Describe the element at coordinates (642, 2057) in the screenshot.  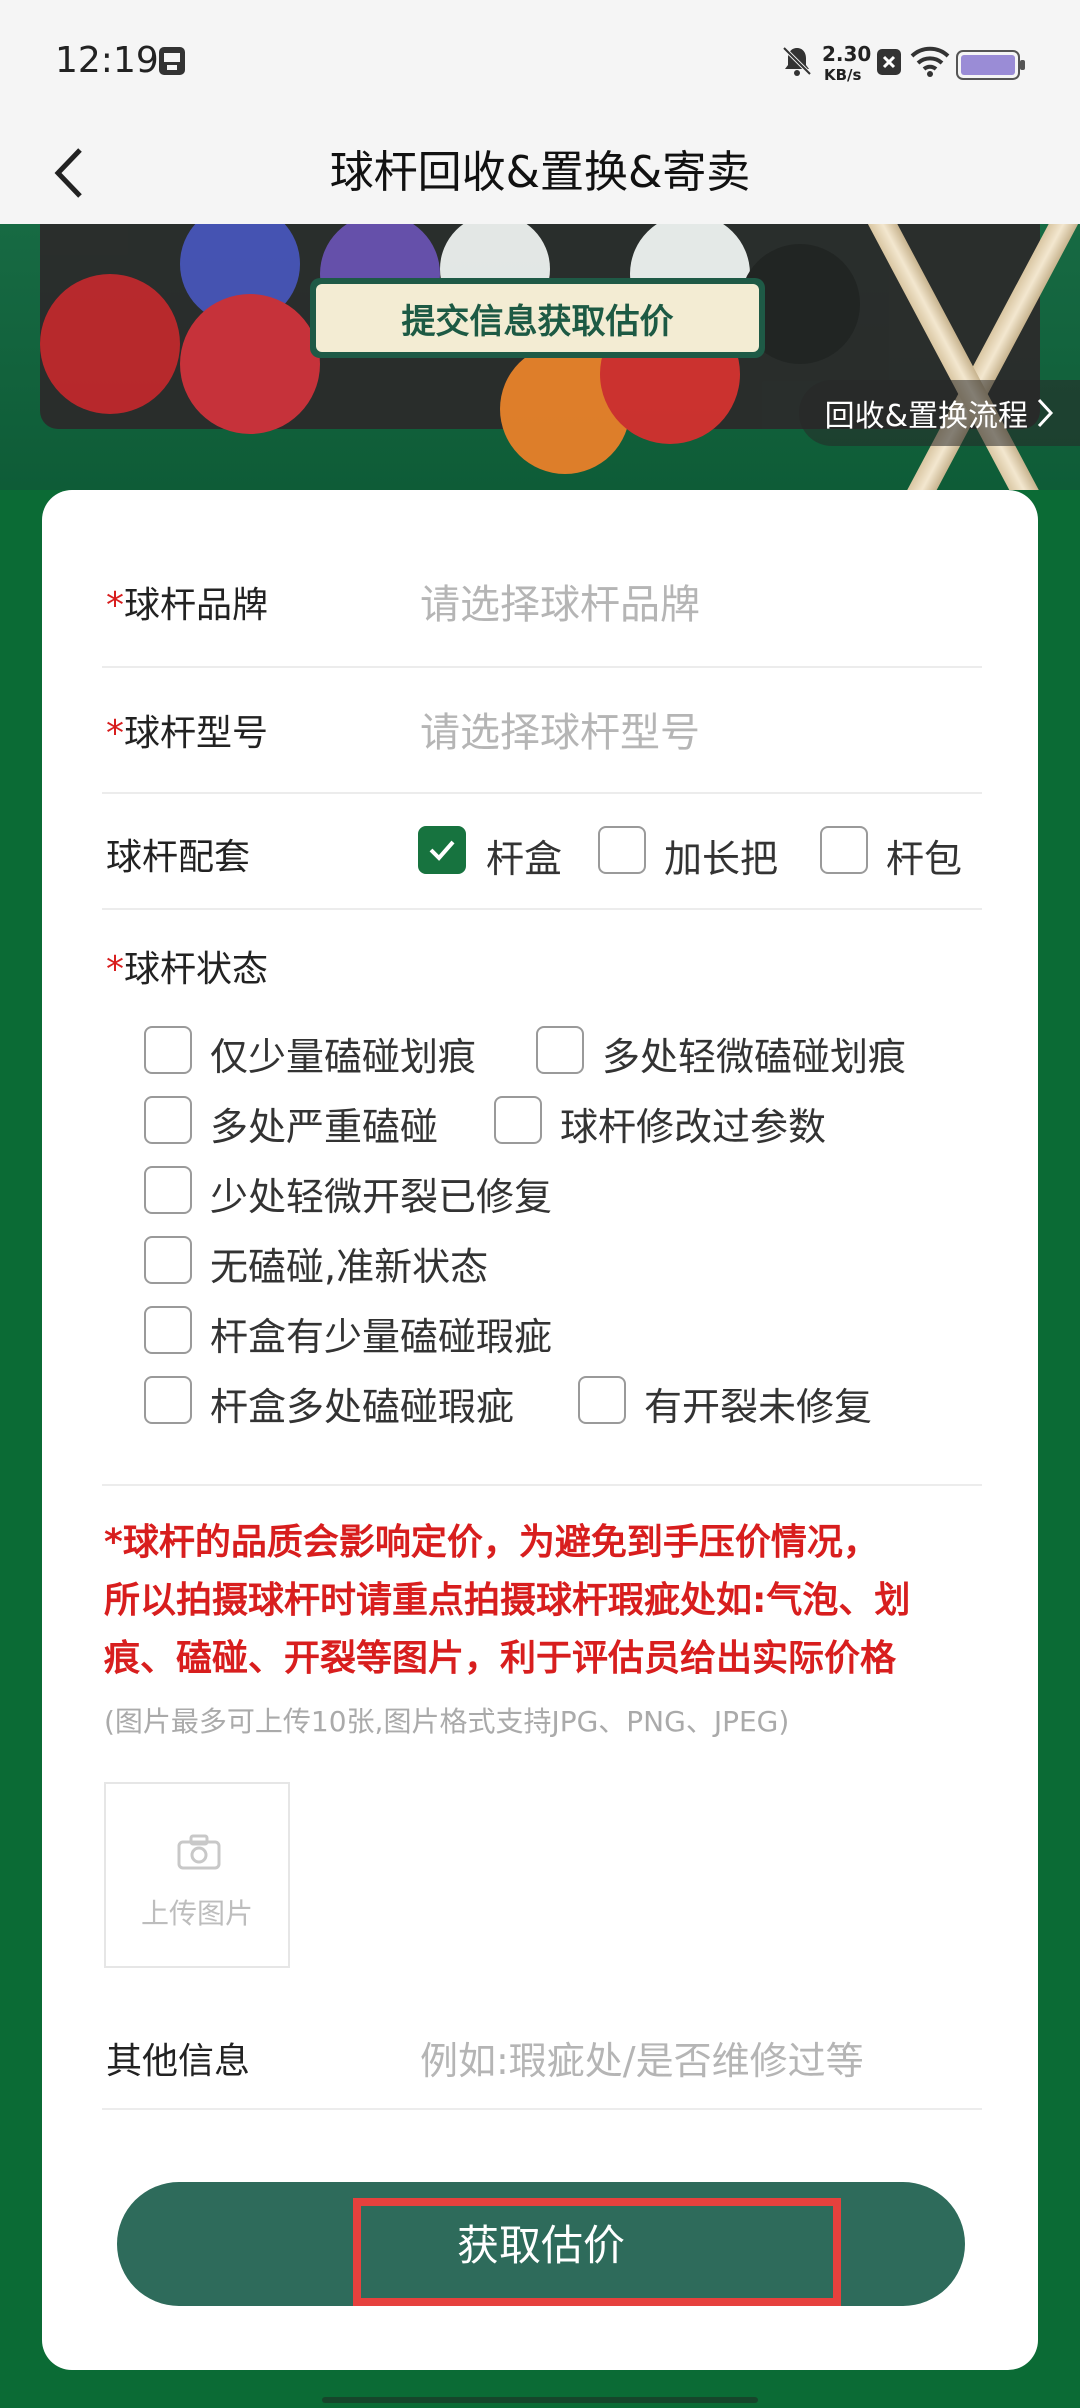
I see `other-info-input: 例如:瑕疵处/是否维修过等` at that location.